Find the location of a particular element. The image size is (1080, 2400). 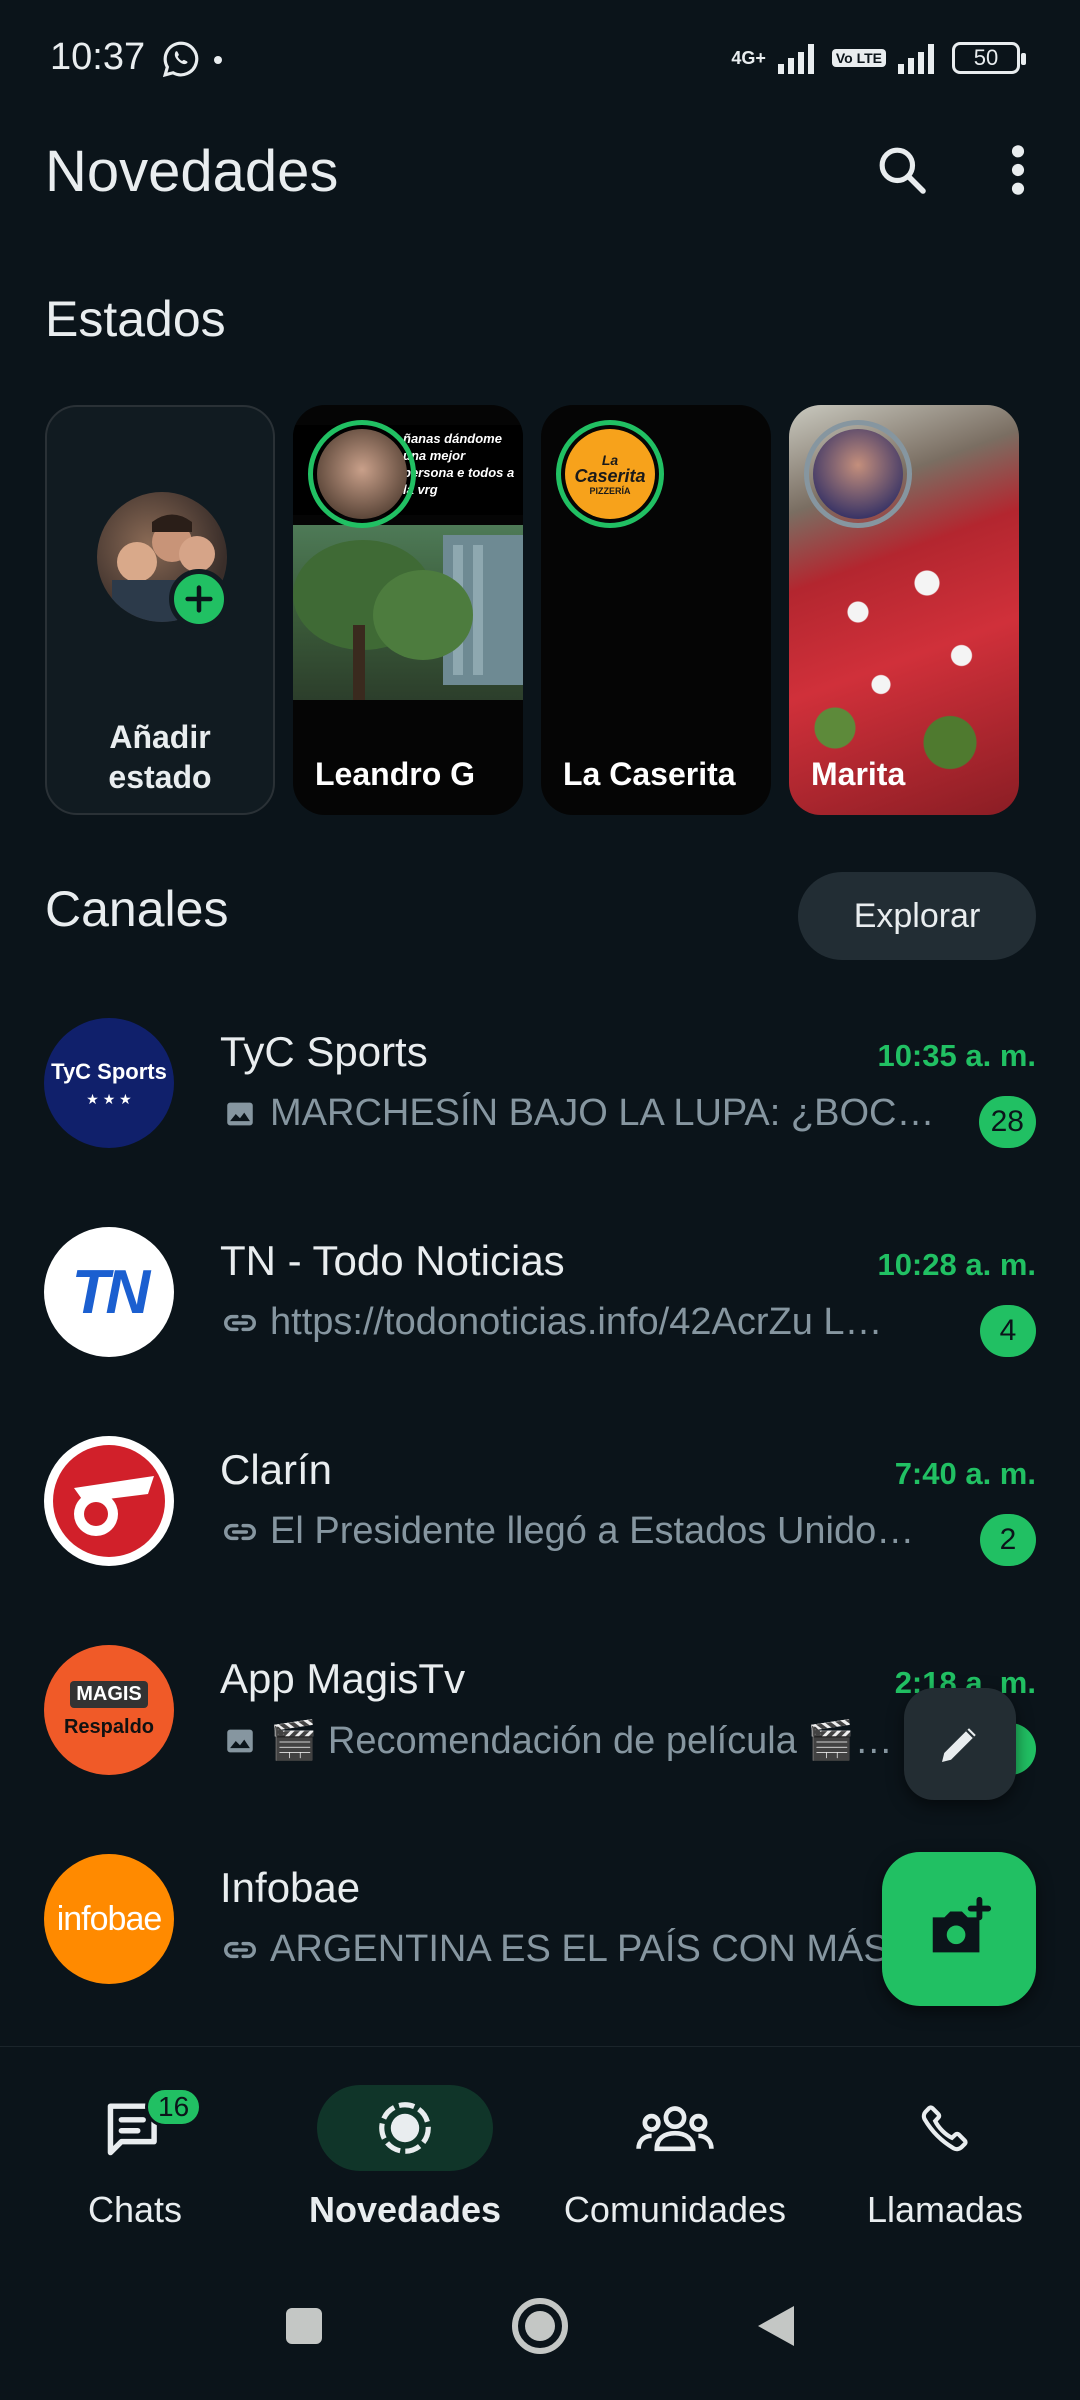

home-button is located at coordinates (540, 2326).